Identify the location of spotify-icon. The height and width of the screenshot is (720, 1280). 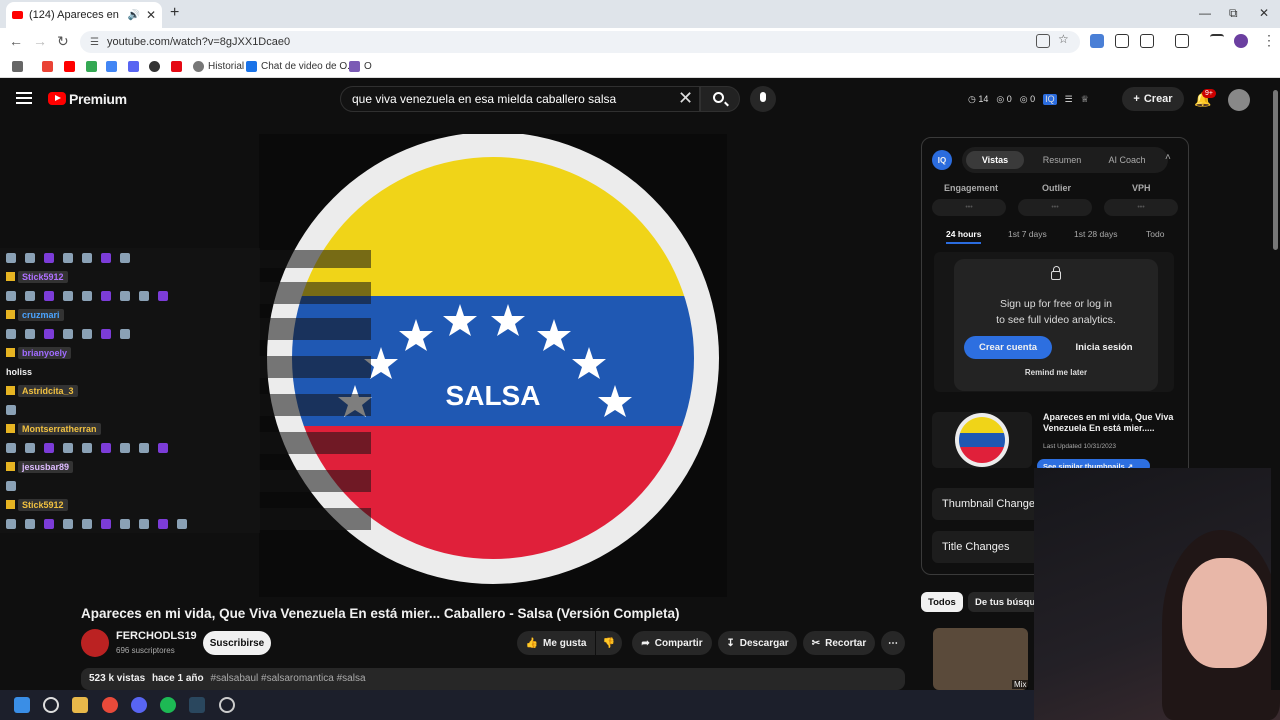
(168, 705).